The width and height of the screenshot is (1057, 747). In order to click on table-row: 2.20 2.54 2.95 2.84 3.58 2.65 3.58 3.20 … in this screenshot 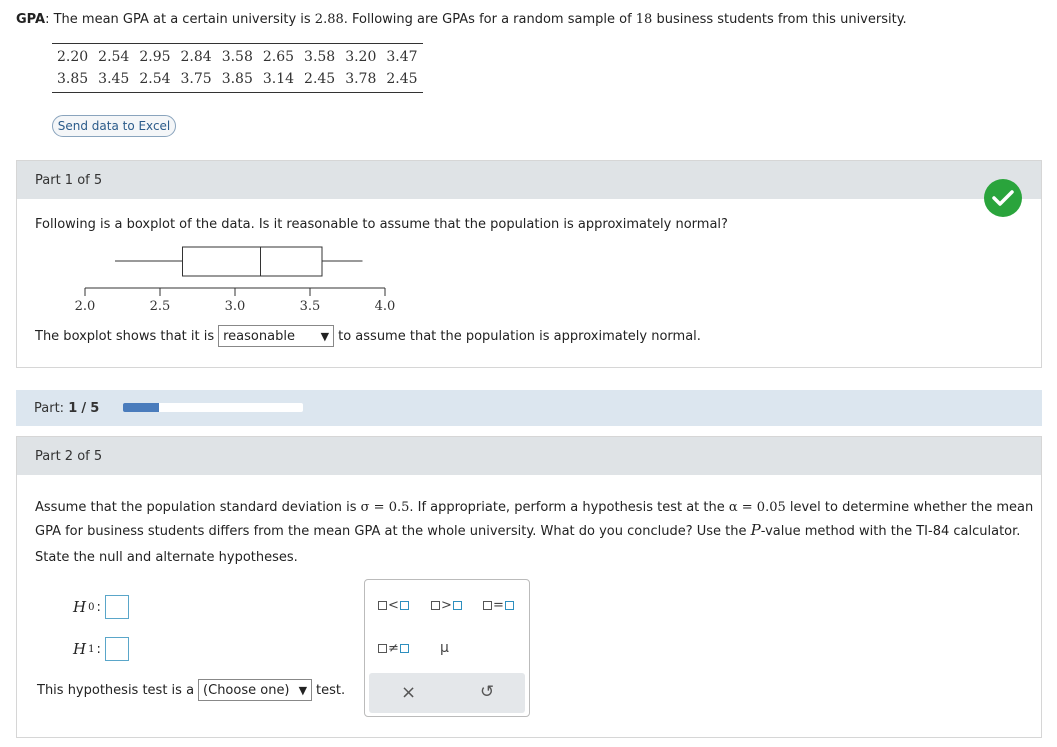, I will do `click(237, 56)`.